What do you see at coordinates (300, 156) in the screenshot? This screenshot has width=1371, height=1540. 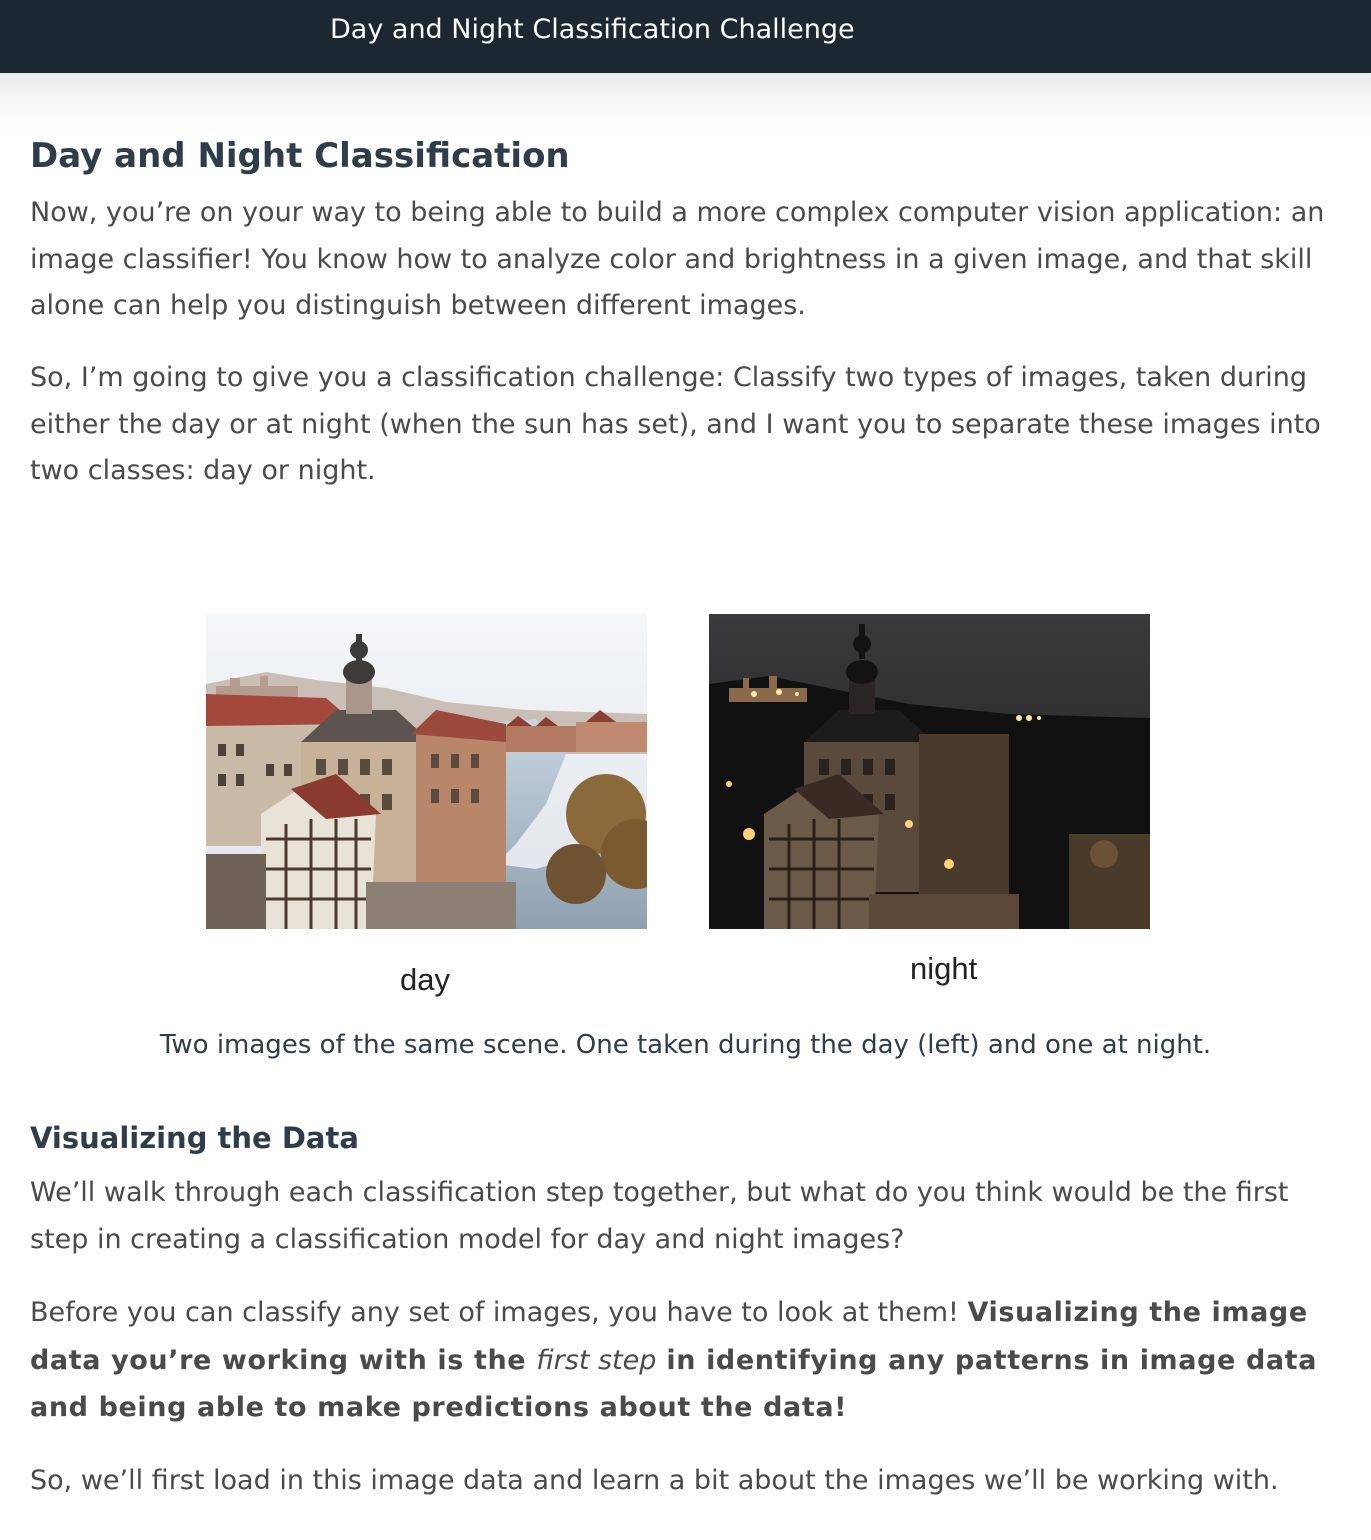 I see `section-heading-classification: Day and Night Classification` at bounding box center [300, 156].